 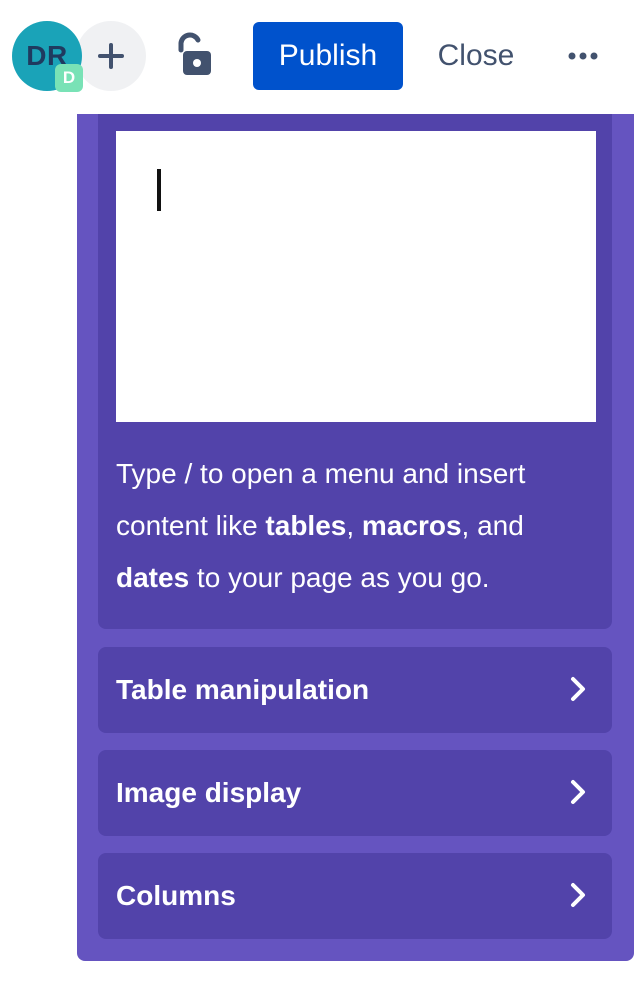 I want to click on tip-item-label: Columns, so click(x=176, y=895).